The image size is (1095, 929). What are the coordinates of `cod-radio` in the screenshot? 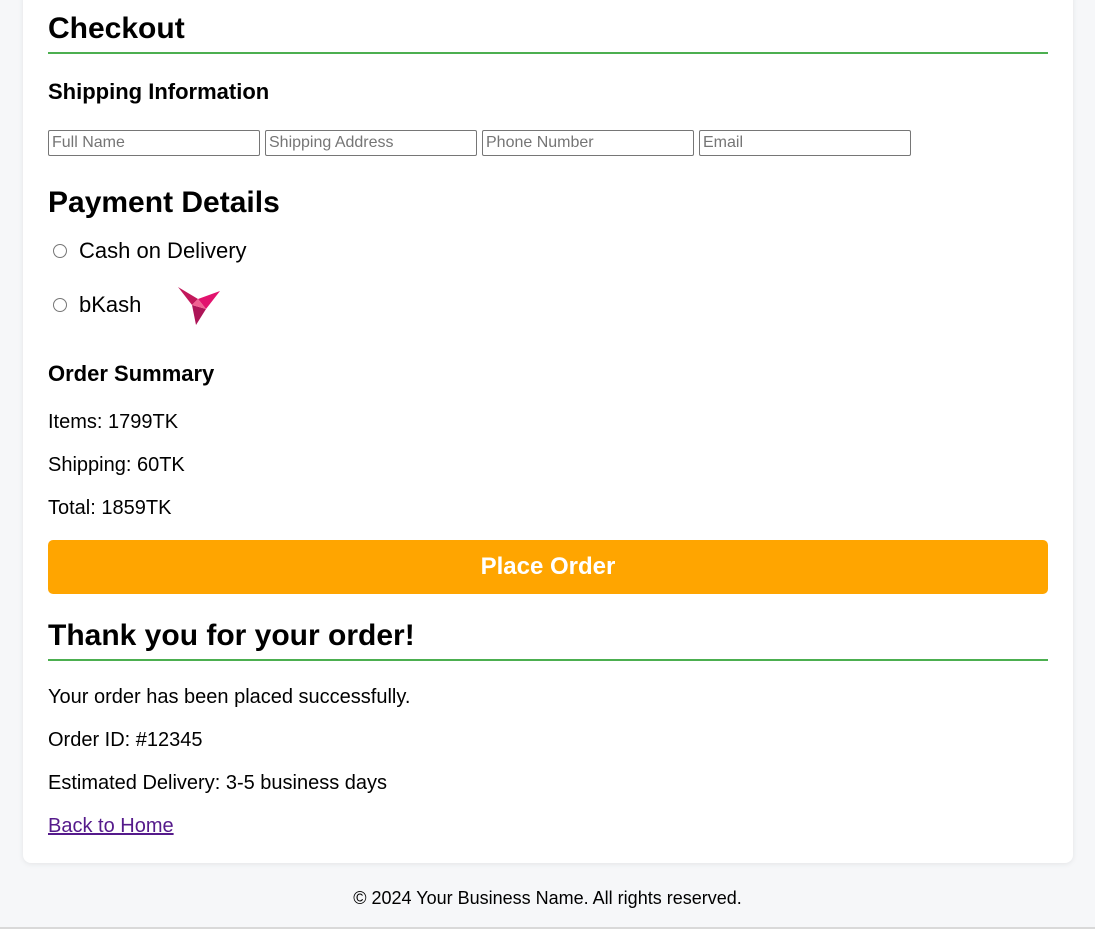 It's located at (60, 251).